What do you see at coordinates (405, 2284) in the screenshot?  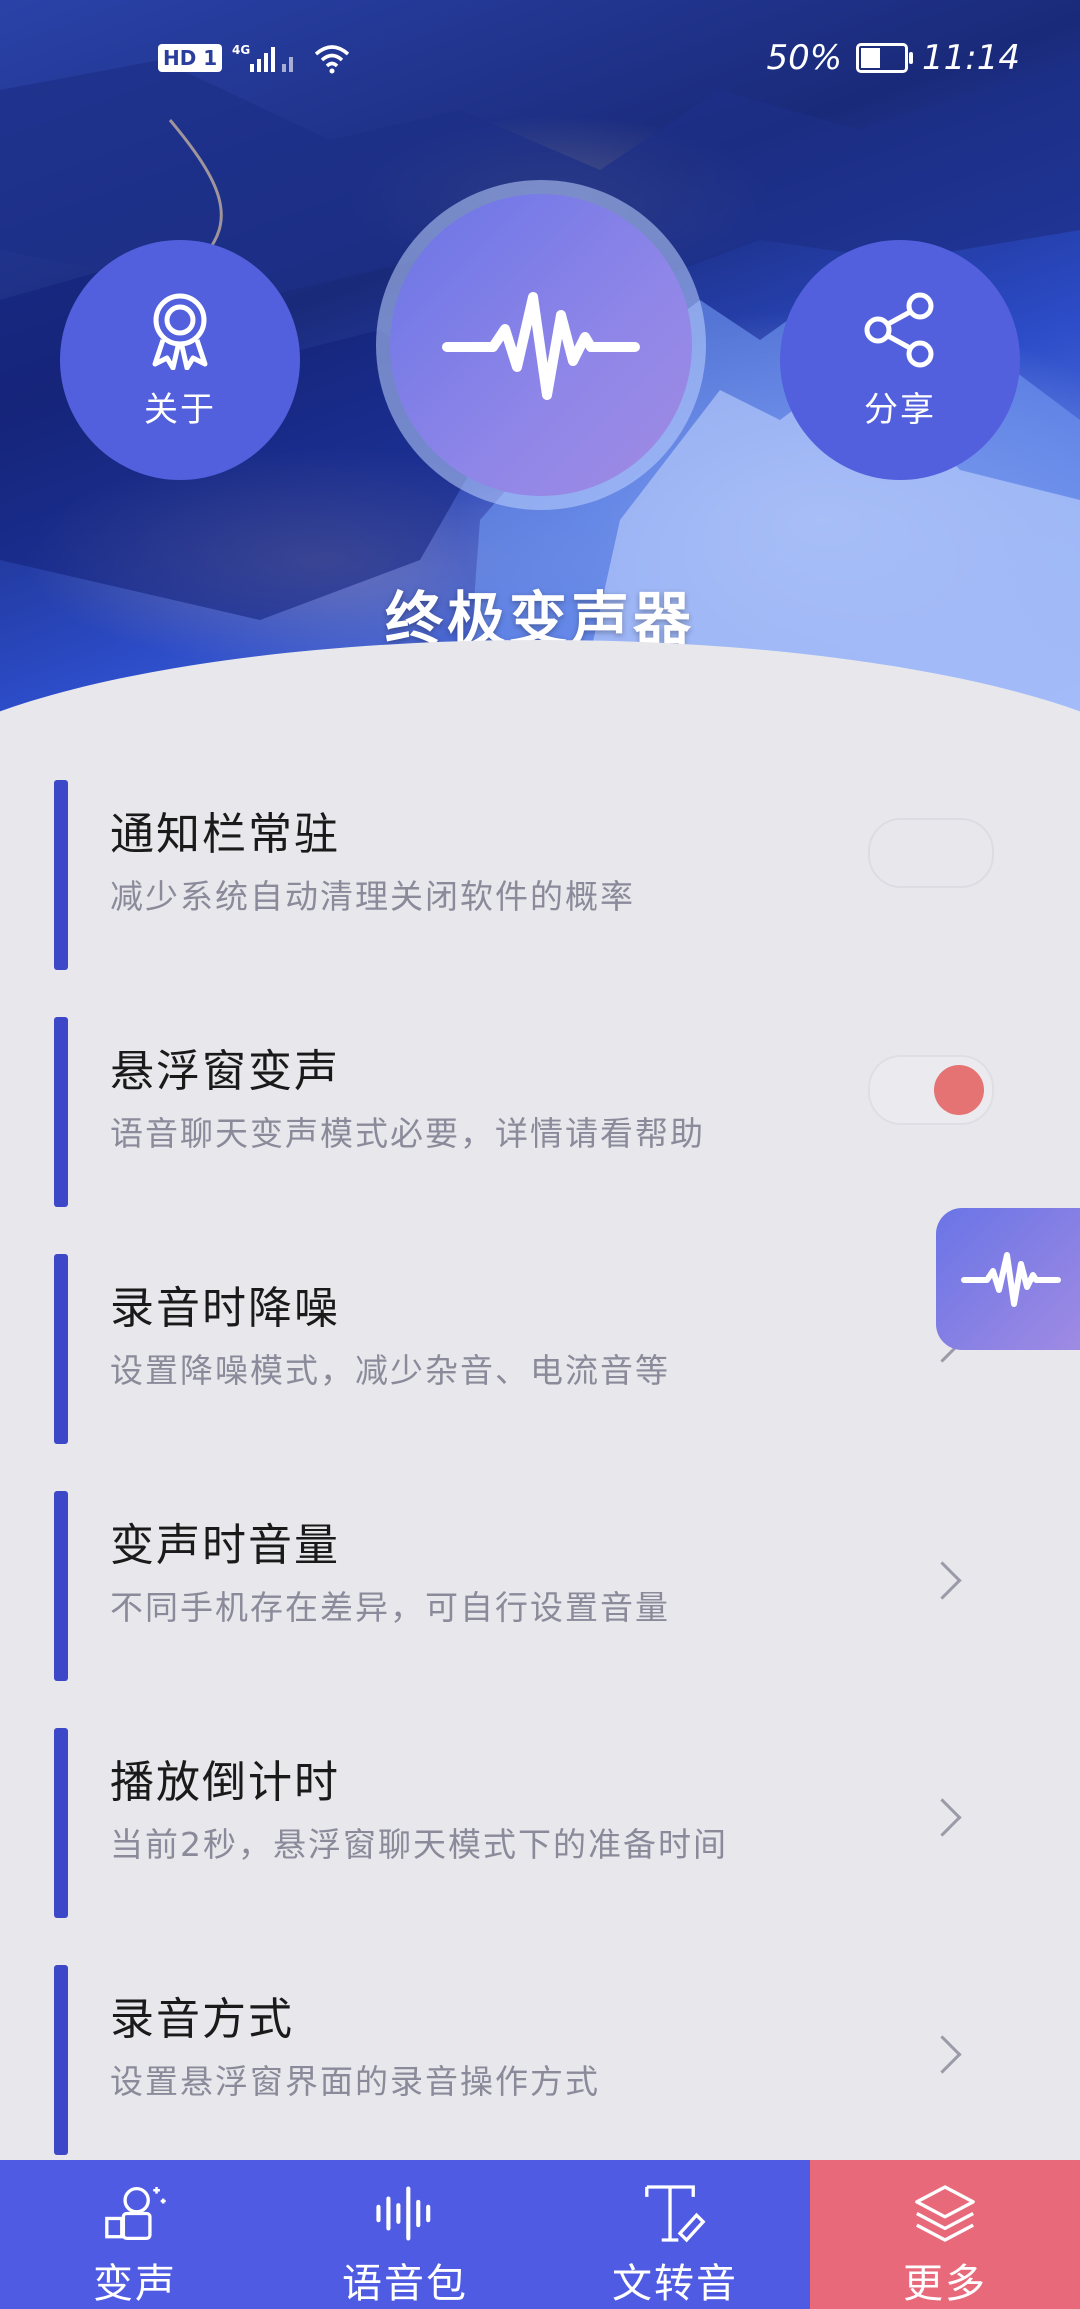 I see `nav-label: 语音包` at bounding box center [405, 2284].